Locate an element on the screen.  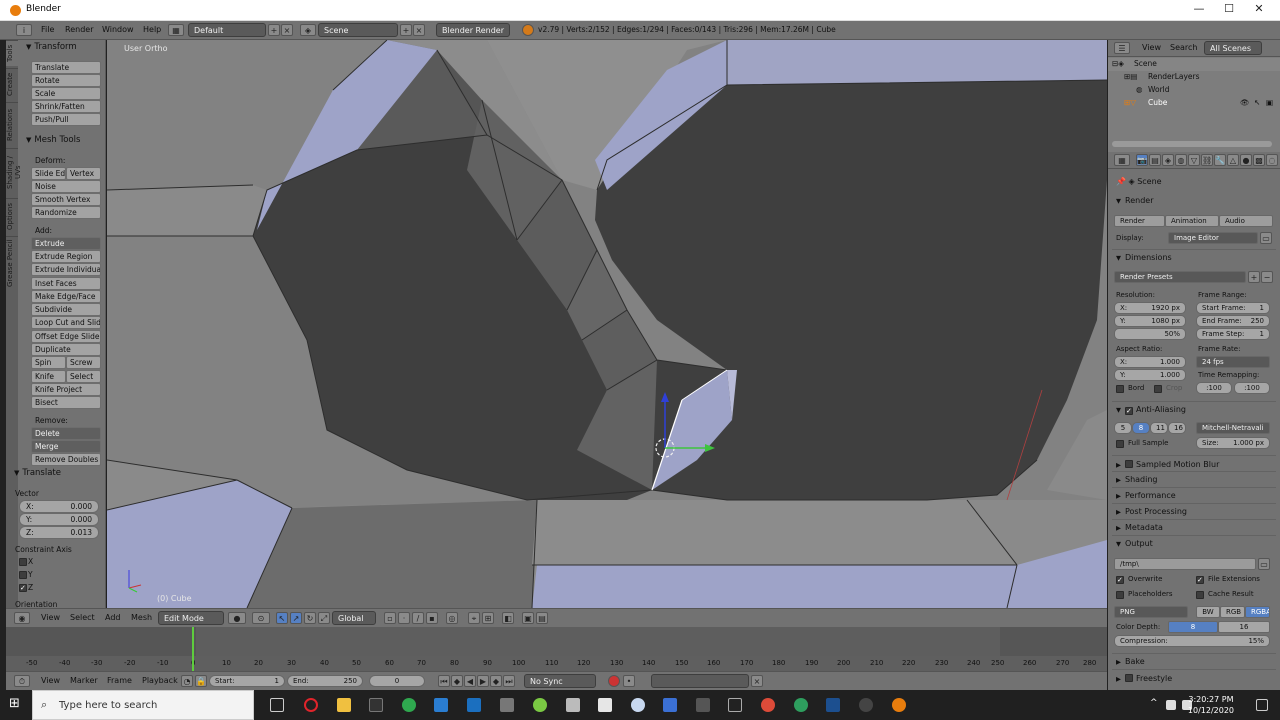
render-tab-icon: 📷 is located at coordinates (1142, 160).